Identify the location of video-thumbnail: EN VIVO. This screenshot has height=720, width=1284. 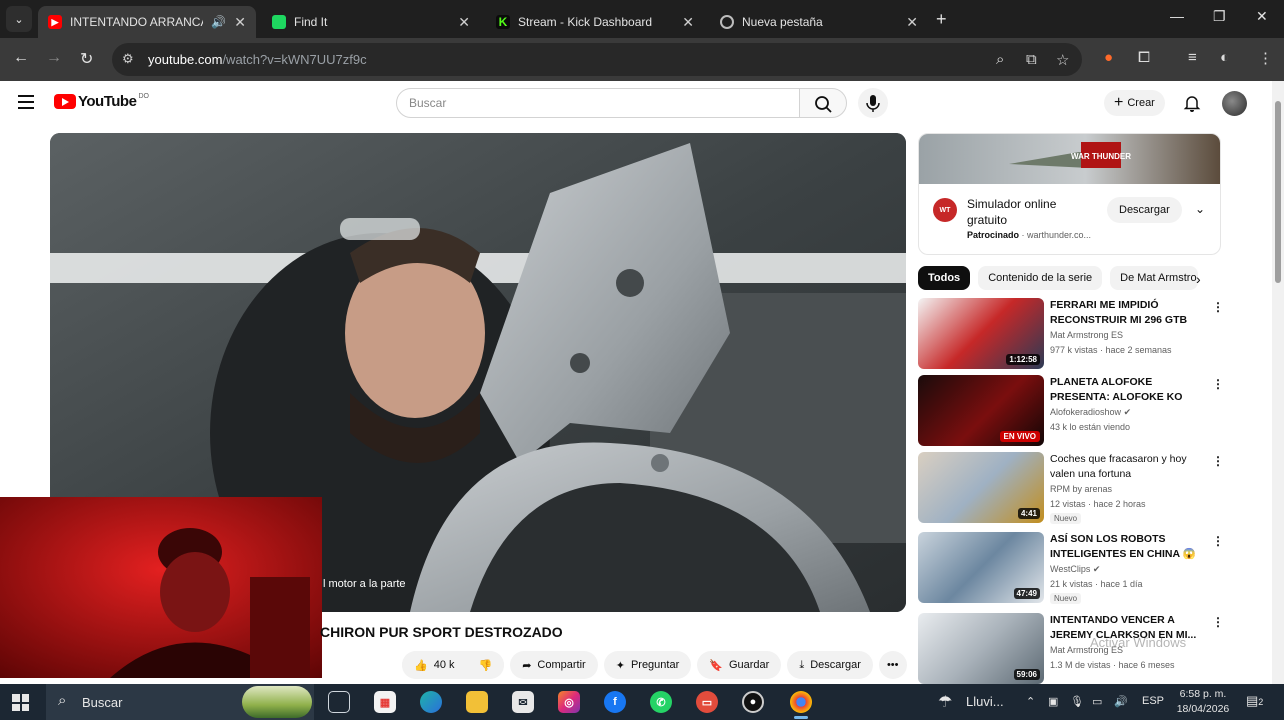
(981, 410).